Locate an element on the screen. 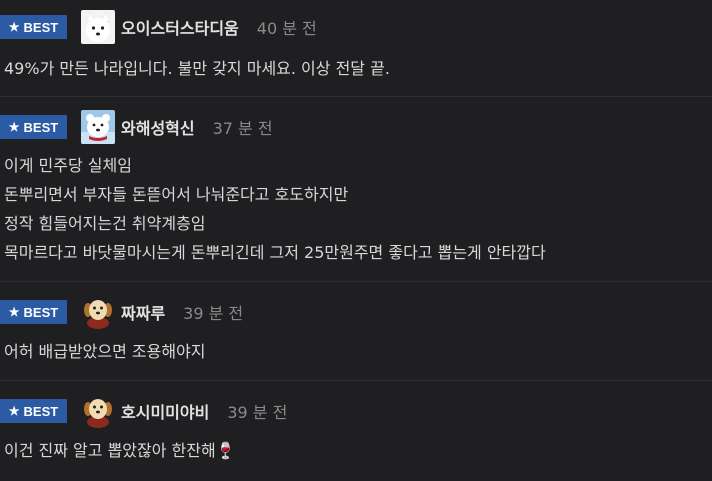 This screenshot has height=481, width=712. white-dog-avatar is located at coordinates (98, 27).